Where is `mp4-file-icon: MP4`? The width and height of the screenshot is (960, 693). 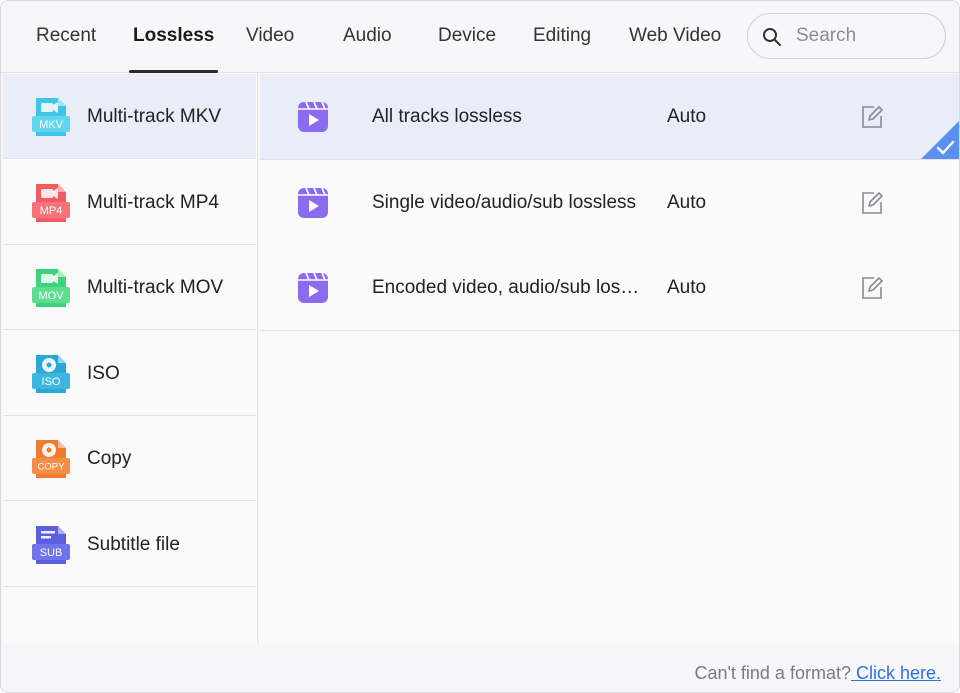 mp4-file-icon: MP4 is located at coordinates (51, 203).